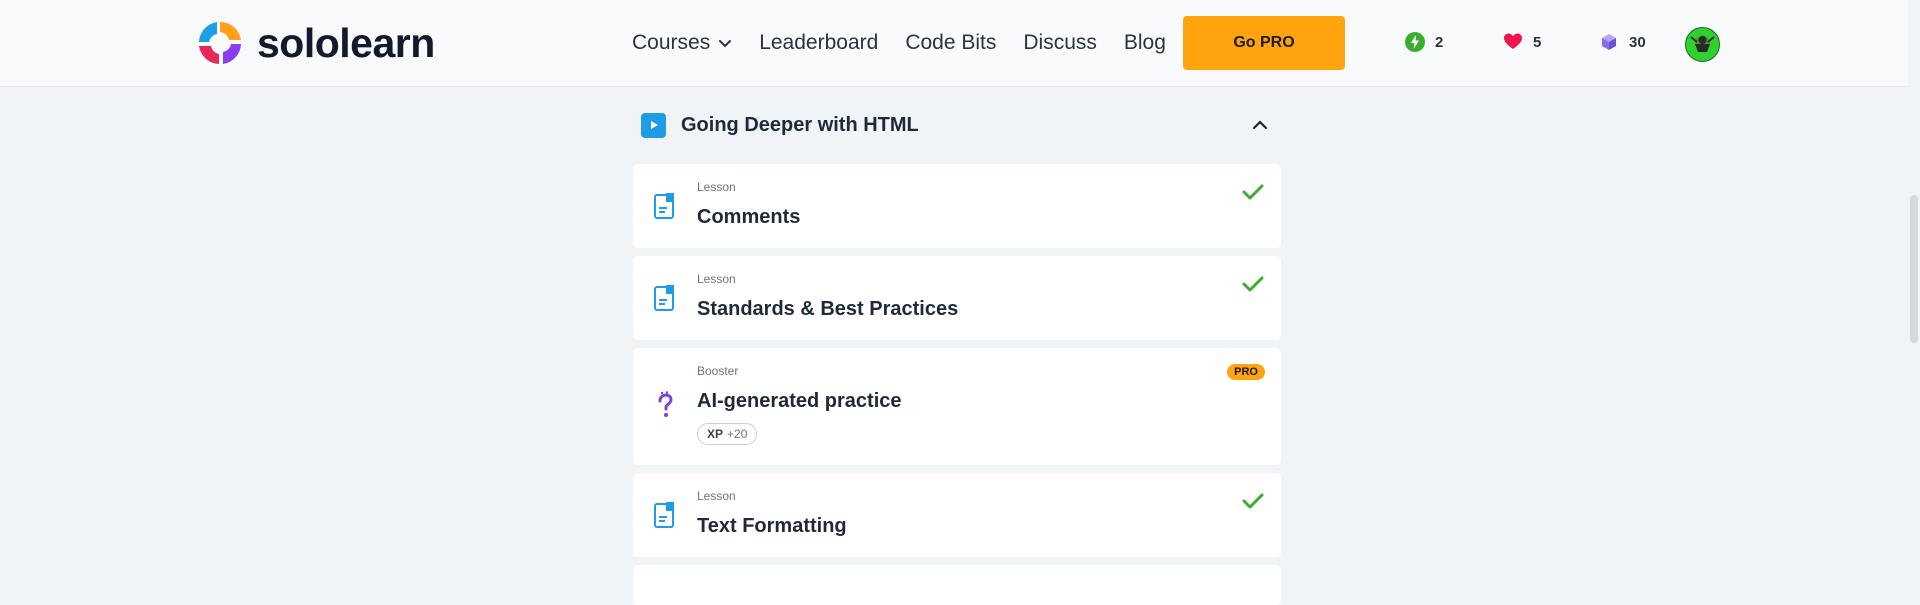  I want to click on nav-leaderboard: Leaderboard, so click(818, 43).